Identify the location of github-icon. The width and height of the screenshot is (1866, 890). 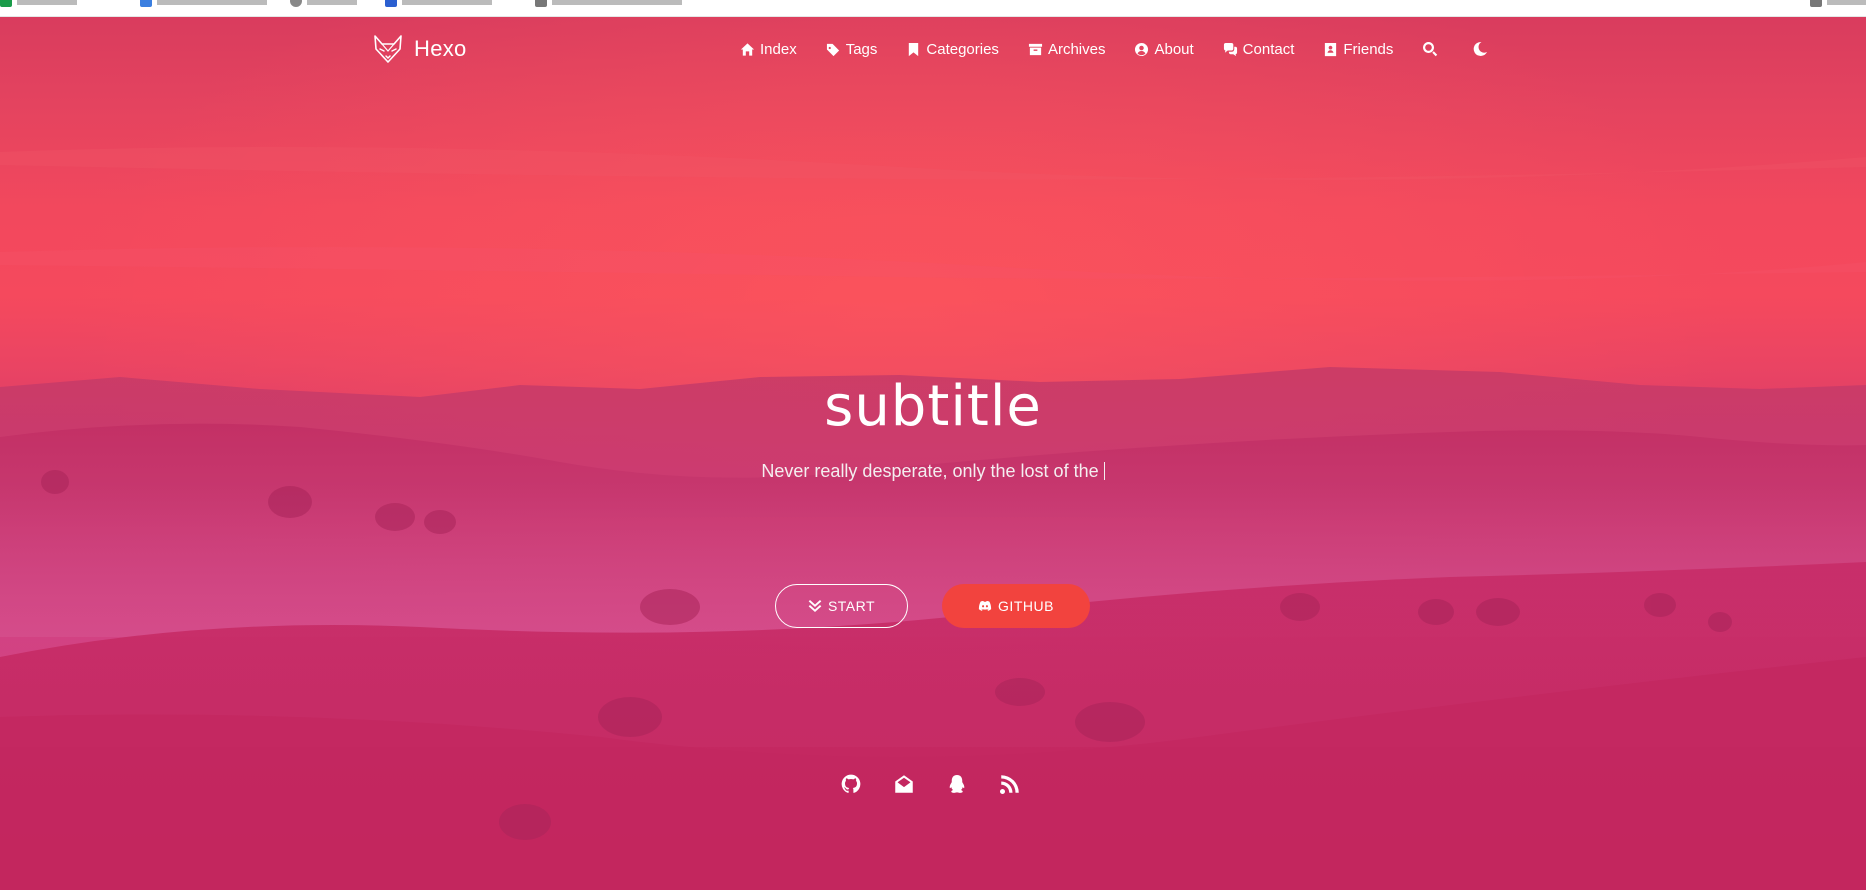
(851, 783).